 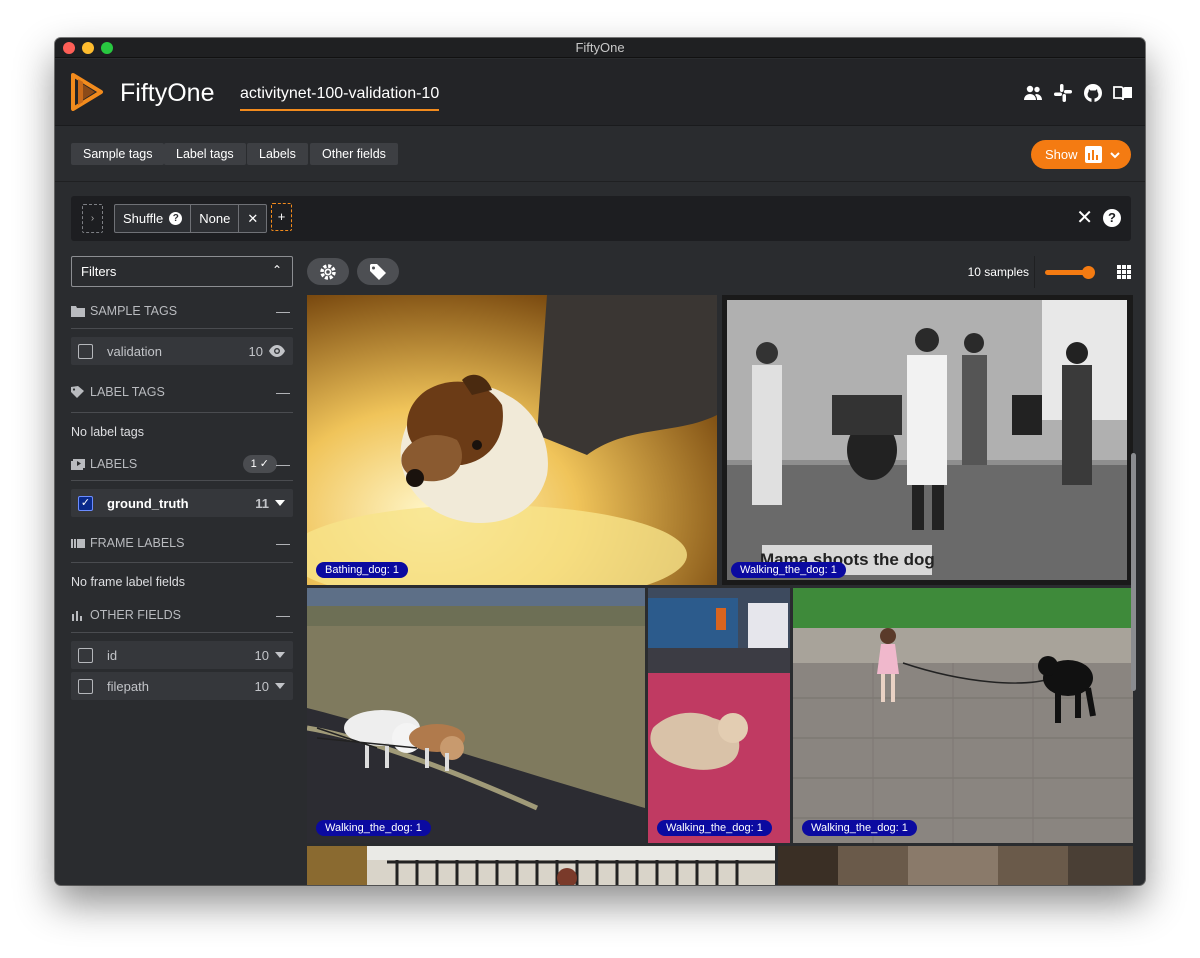 What do you see at coordinates (252, 219) in the screenshot?
I see `remove-stage-icon: ✕` at bounding box center [252, 219].